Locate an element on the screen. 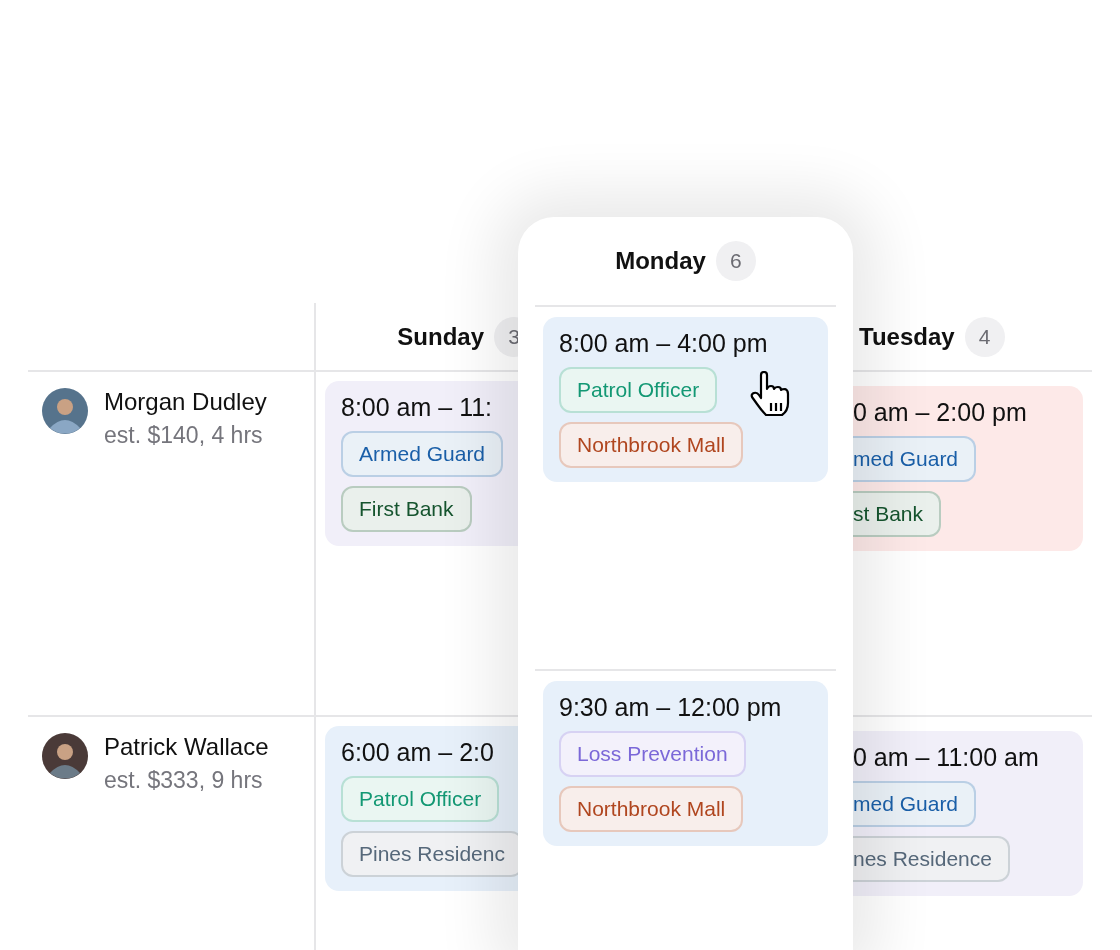 The image size is (1120, 950). shift-time: 8:00 am – 11: is located at coordinates (417, 407).